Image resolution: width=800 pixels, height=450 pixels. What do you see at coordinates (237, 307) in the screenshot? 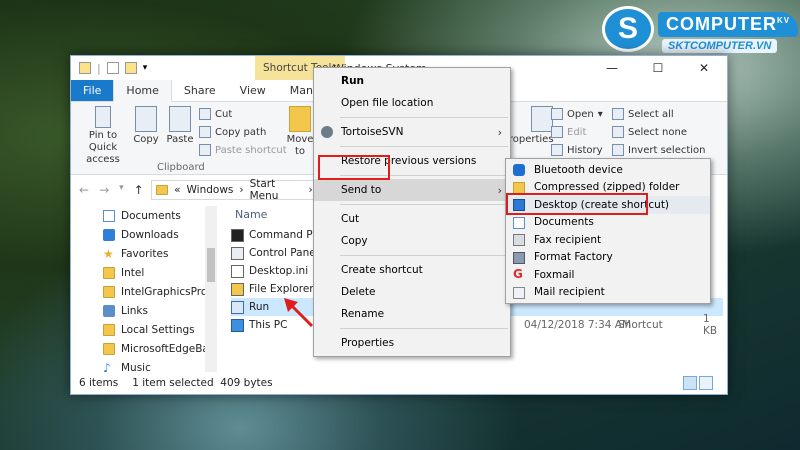
I see `run-icon` at bounding box center [237, 307].